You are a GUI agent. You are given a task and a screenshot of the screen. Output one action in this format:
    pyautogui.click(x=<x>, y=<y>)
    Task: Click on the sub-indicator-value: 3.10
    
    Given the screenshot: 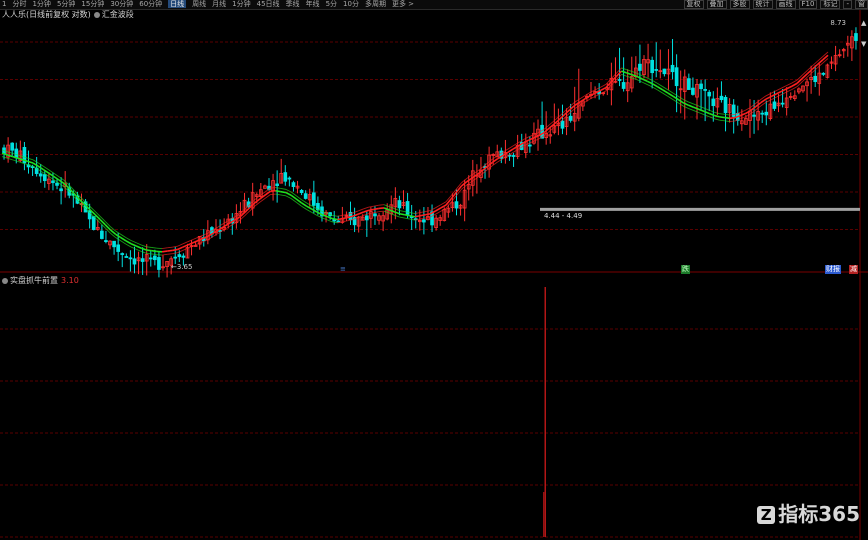 What is the action you would take?
    pyautogui.click(x=70, y=280)
    